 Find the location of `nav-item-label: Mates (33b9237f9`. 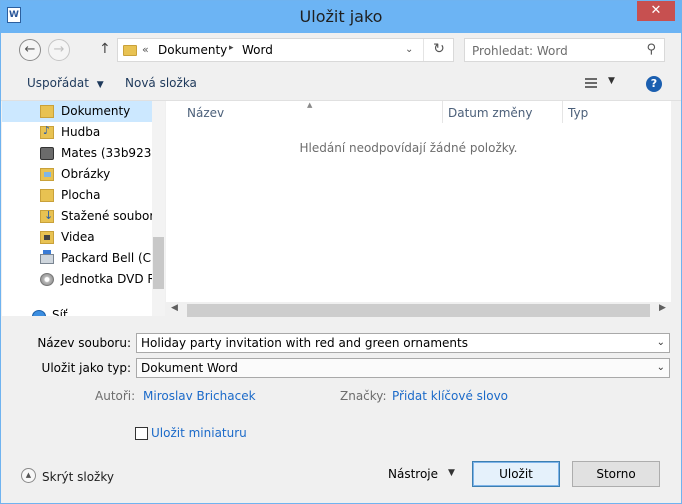

nav-item-label: Mates (33b9237f9 is located at coordinates (106, 153).